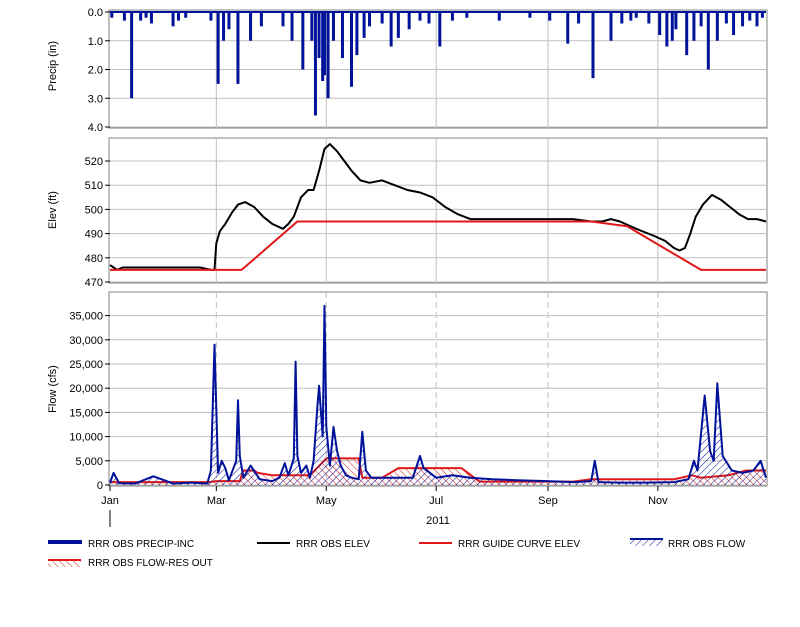  What do you see at coordinates (95, 99) in the screenshot?
I see `precip-ytick-label: 3.0` at bounding box center [95, 99].